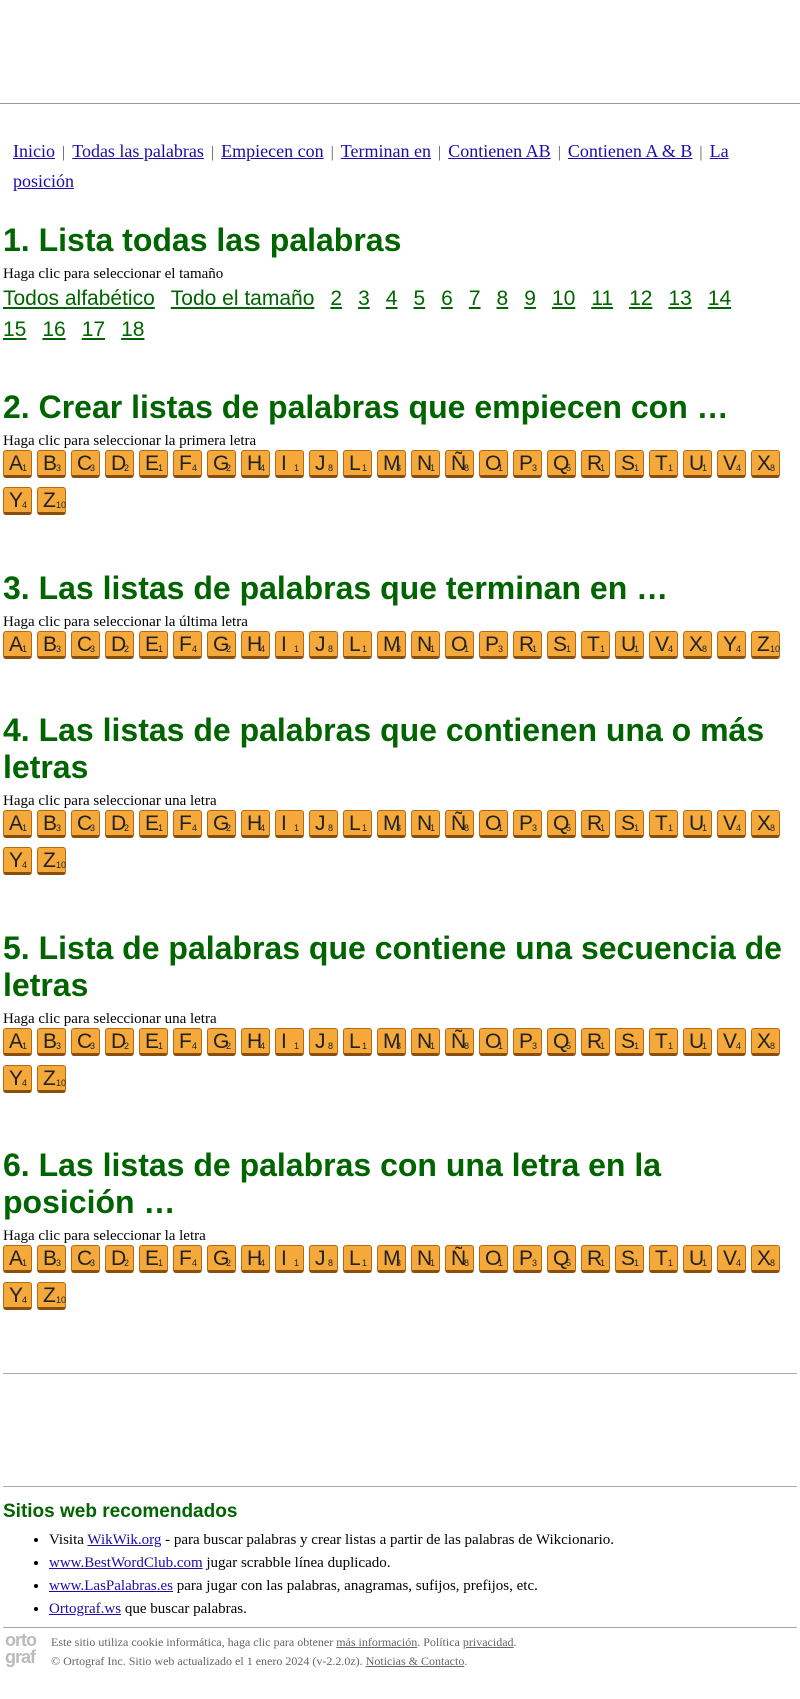 The width and height of the screenshot is (800, 1699). Describe the element at coordinates (459, 824) in the screenshot. I see `letter-tile-contains: Ñ8` at that location.